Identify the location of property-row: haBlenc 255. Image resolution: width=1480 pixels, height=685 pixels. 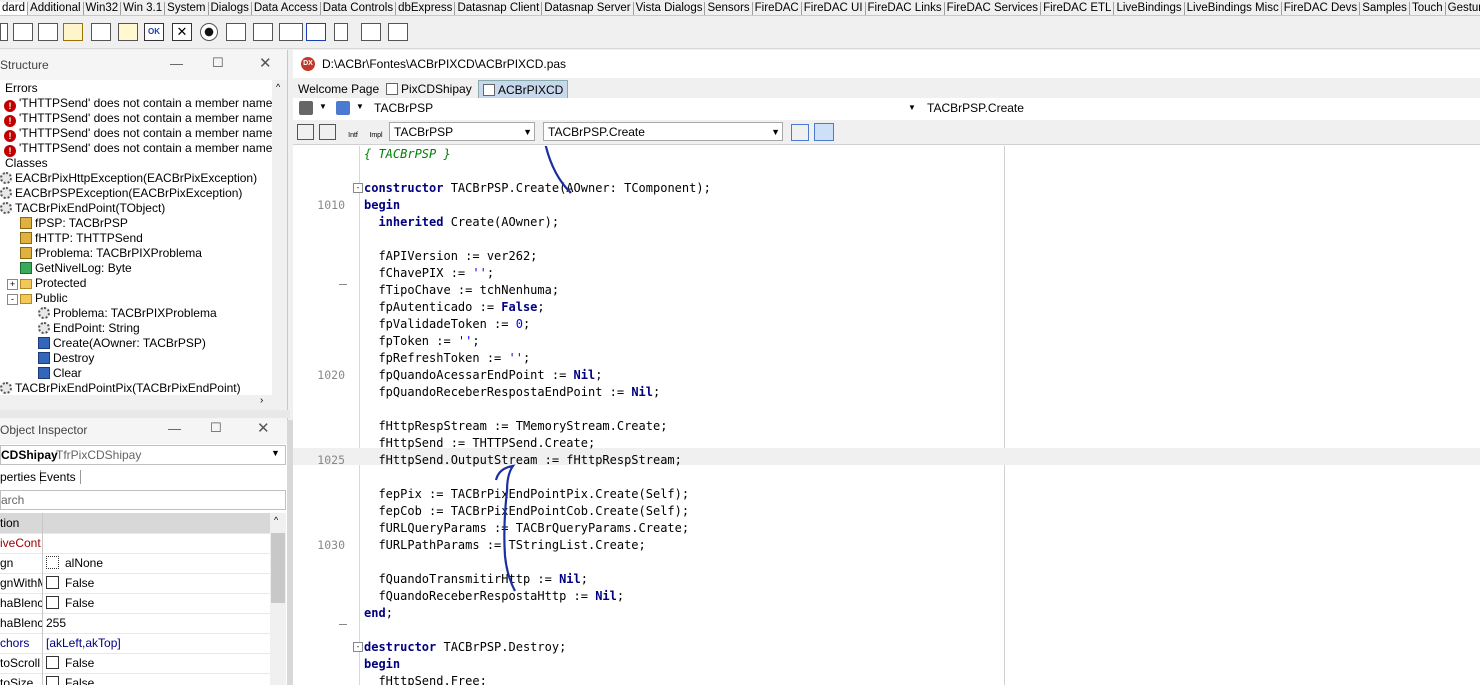
(135, 623).